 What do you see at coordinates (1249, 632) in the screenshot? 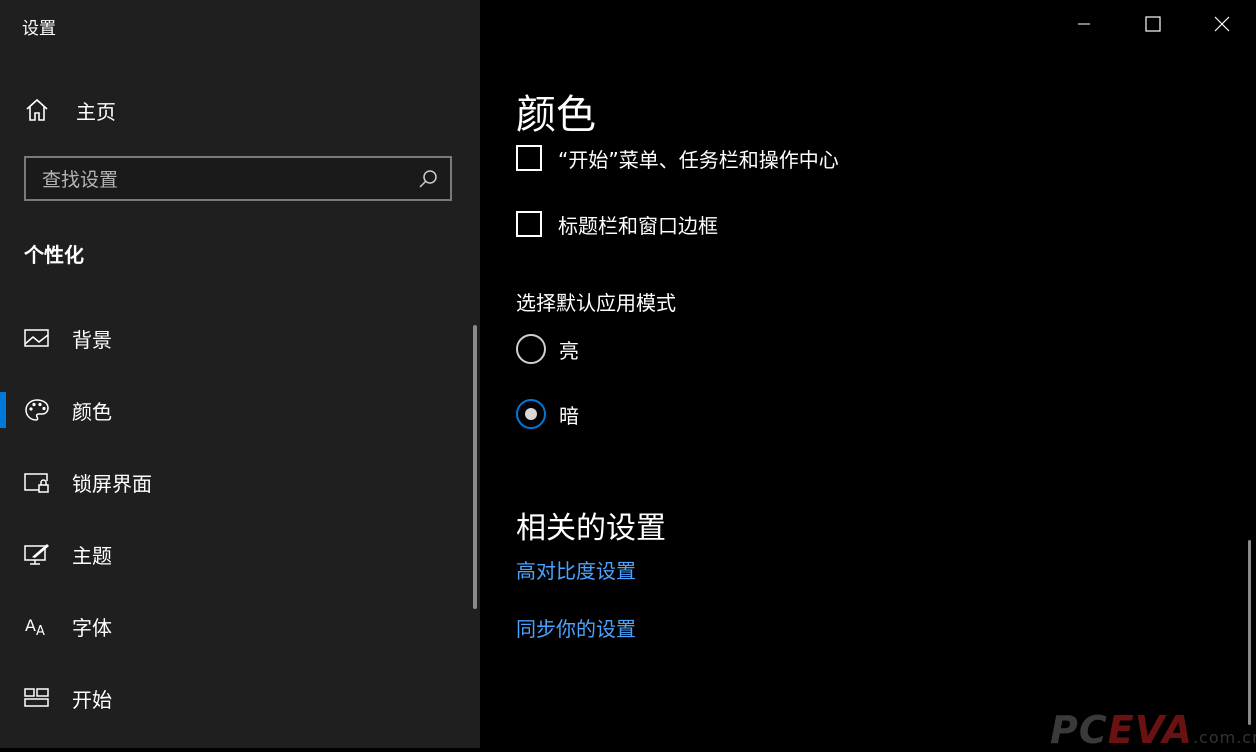
I see `main-scrollbar` at bounding box center [1249, 632].